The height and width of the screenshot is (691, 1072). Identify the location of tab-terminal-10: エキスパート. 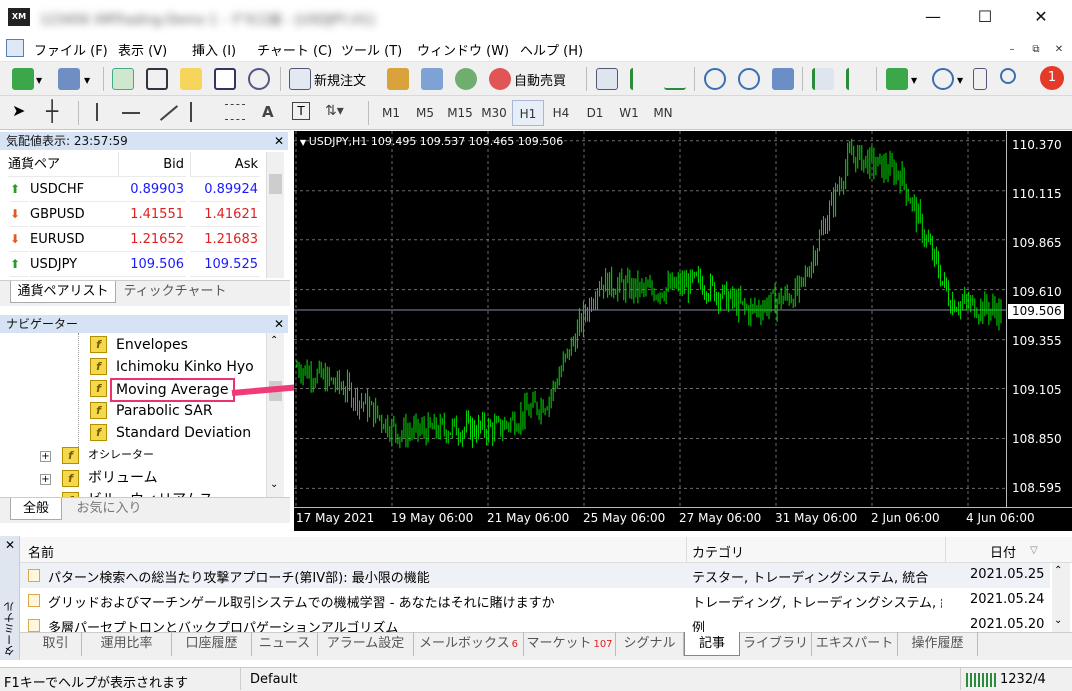
(855, 644).